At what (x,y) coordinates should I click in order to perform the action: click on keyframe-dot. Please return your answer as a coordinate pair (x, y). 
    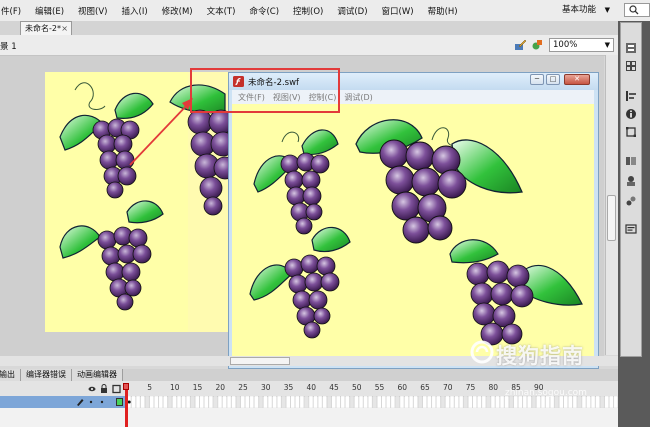
    Looking at the image, I should click on (129, 402).